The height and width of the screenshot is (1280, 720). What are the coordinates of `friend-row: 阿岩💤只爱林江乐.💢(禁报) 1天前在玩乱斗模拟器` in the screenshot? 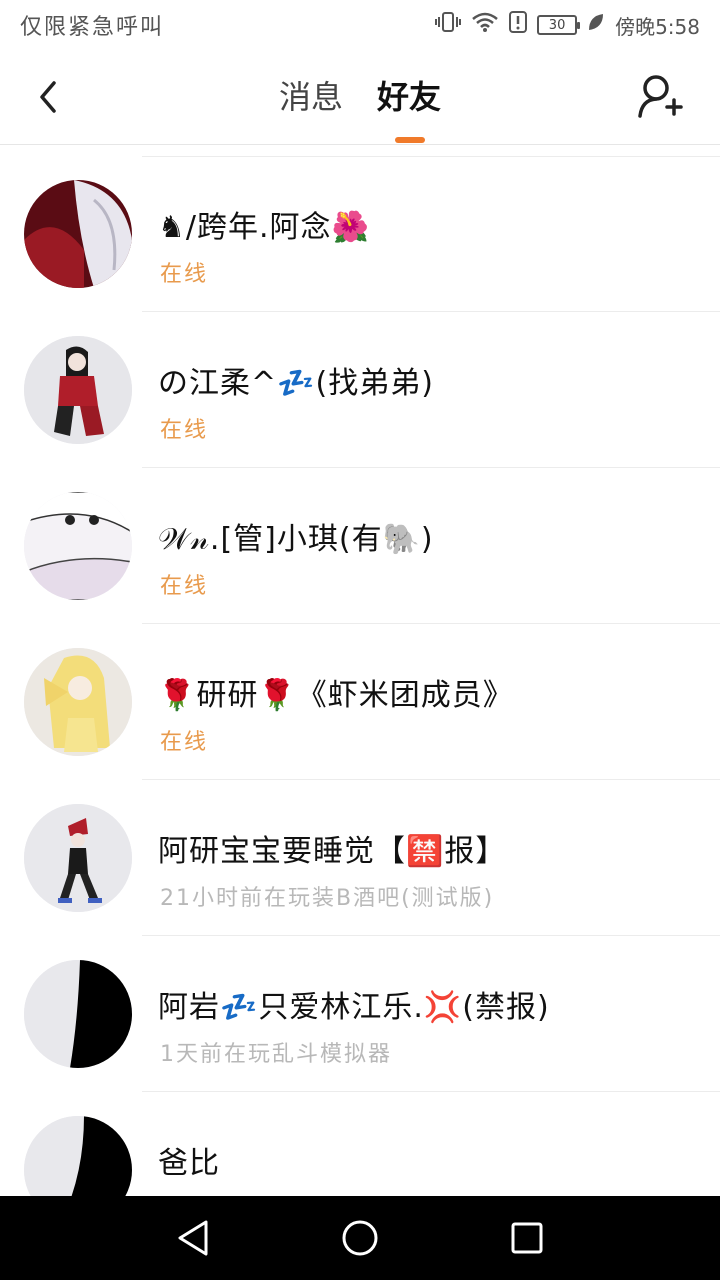 It's located at (360, 1014).